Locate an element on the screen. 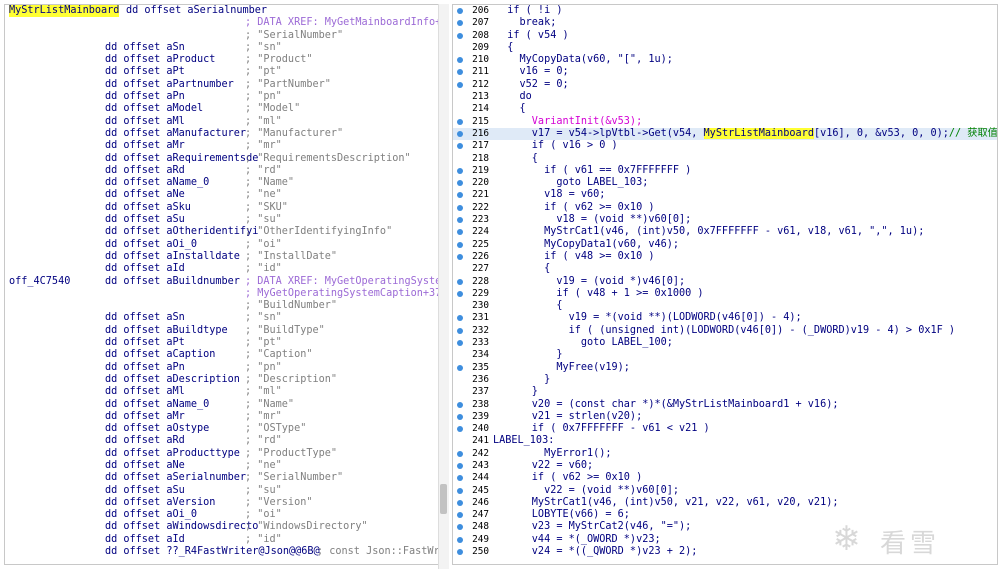  code-text: break; is located at coordinates (526, 23).